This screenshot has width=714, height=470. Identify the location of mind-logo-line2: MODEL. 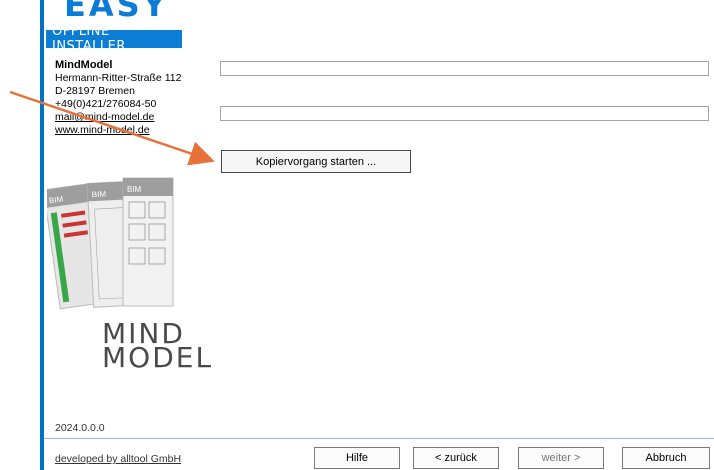
(158, 357).